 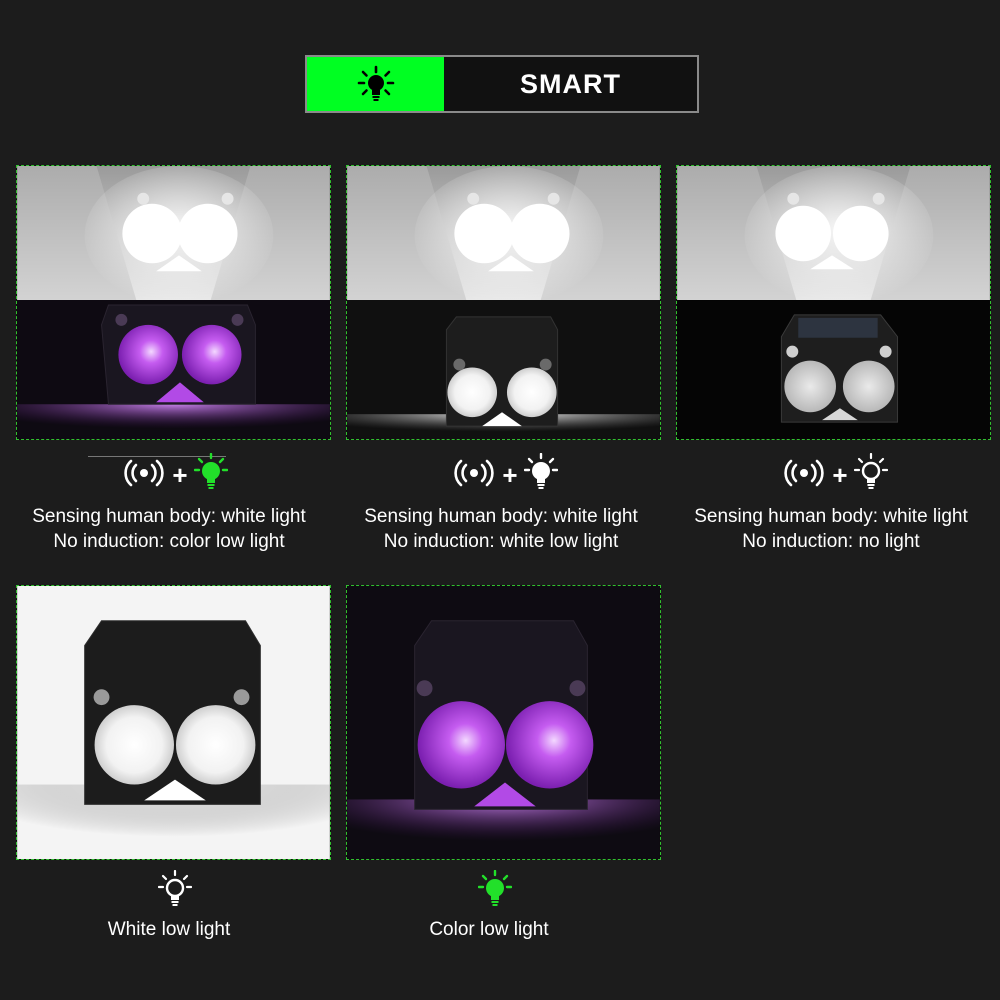 I want to click on caption-line: Color low light, so click(x=489, y=929).